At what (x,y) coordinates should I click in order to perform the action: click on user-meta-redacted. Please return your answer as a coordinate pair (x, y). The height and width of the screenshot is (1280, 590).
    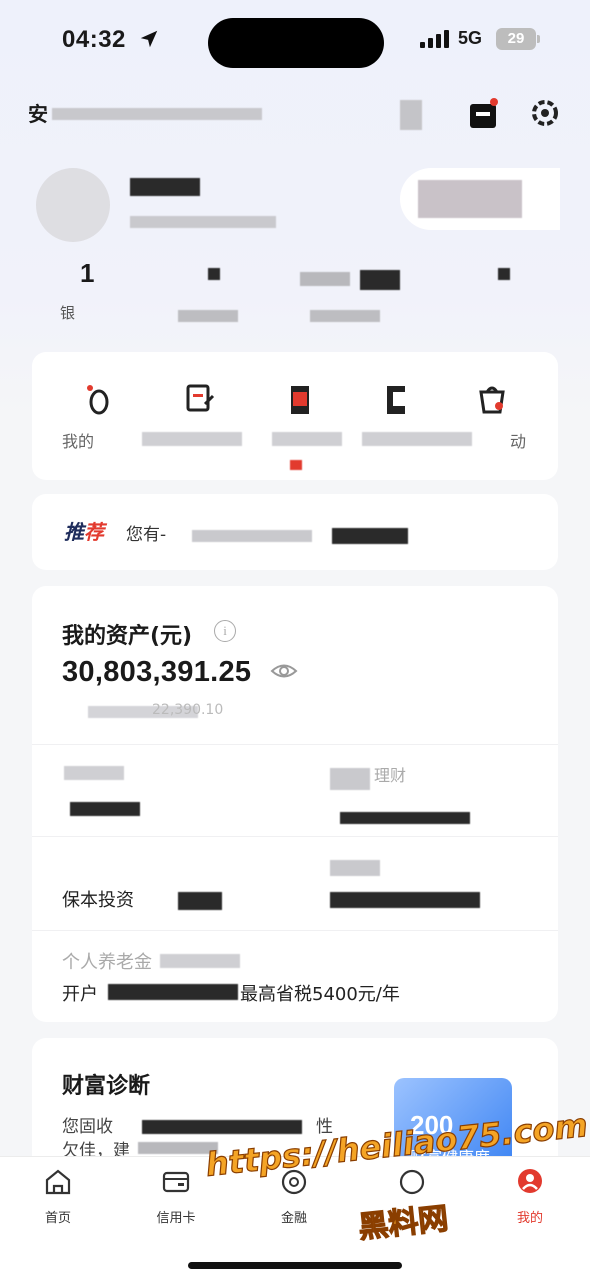
    Looking at the image, I should click on (203, 222).